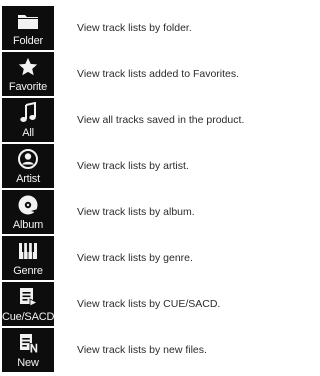  Describe the element at coordinates (28, 87) in the screenshot. I see `favorite-label: Favorite` at that location.